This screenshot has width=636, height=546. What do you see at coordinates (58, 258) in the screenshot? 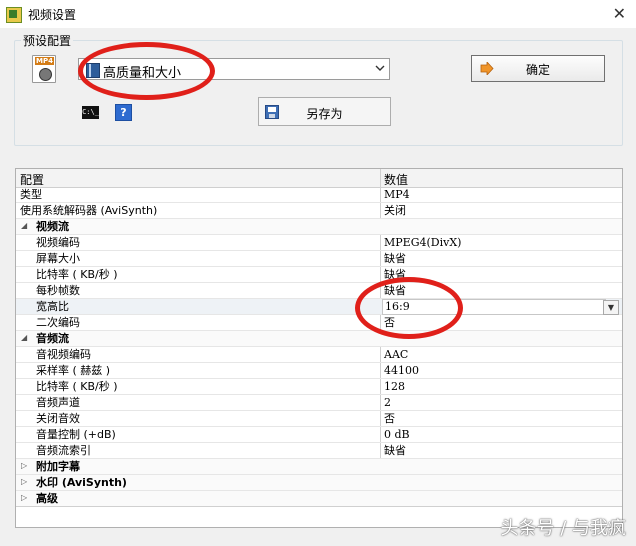
I see `grid-row-name: 屏幕大小` at bounding box center [58, 258].